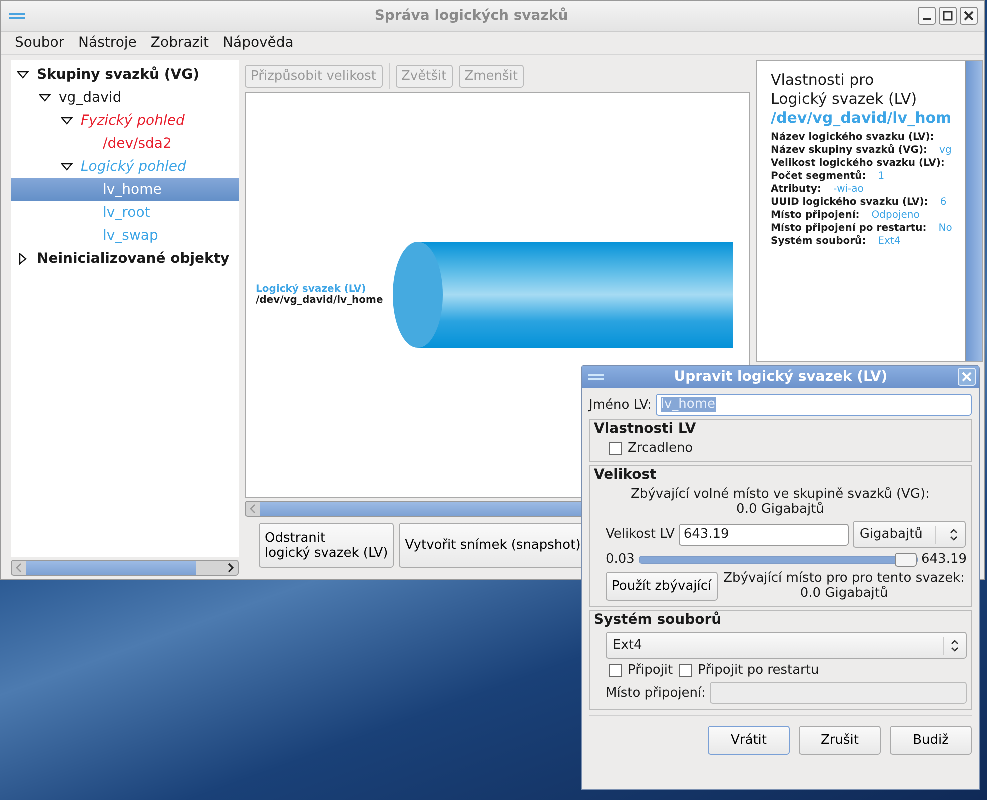 This screenshot has height=800, width=987. What do you see at coordinates (125, 568) in the screenshot?
I see `horizontal-scrollbar` at bounding box center [125, 568].